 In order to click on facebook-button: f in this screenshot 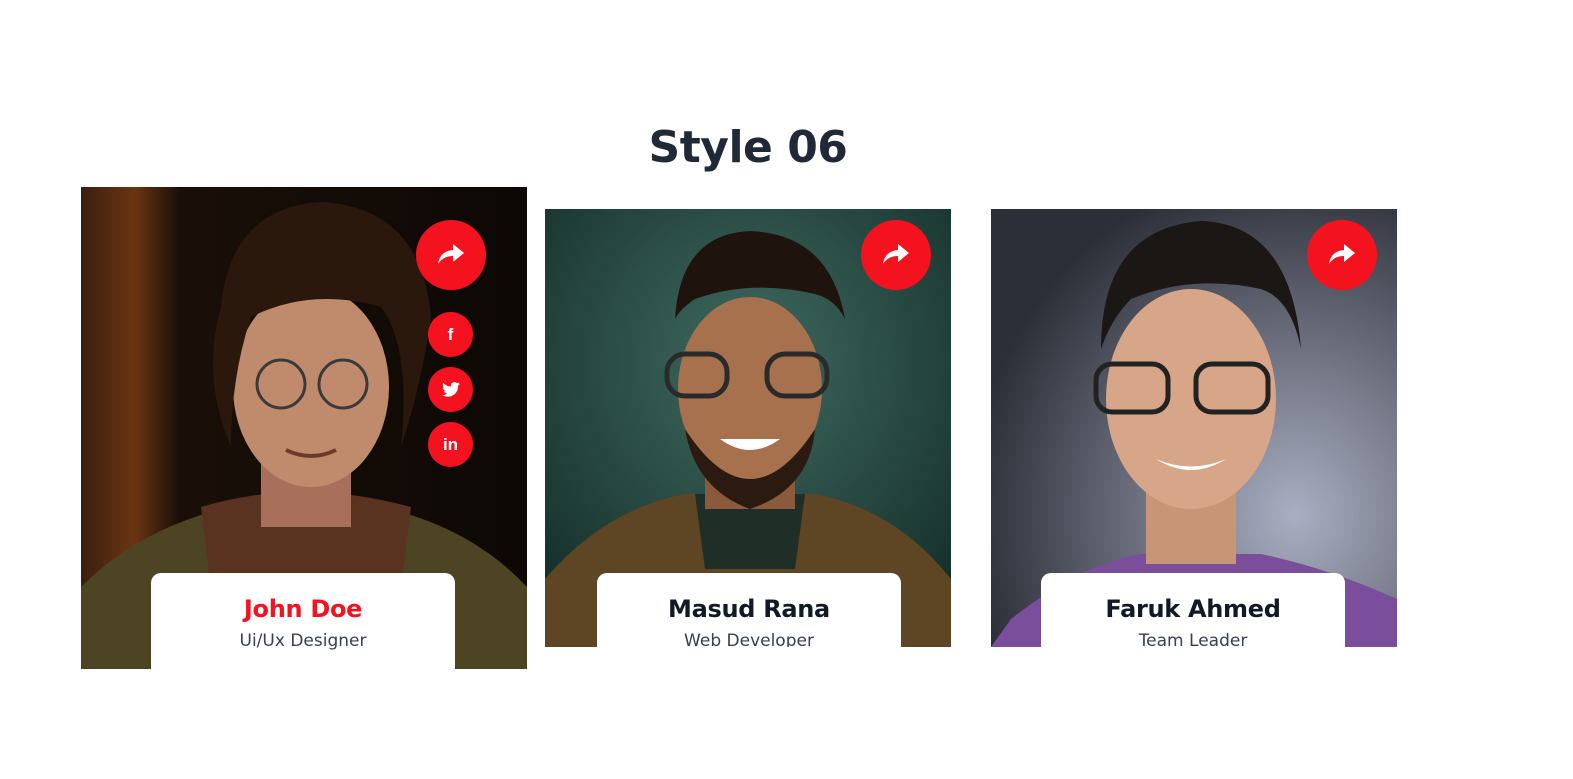, I will do `click(450, 334)`.